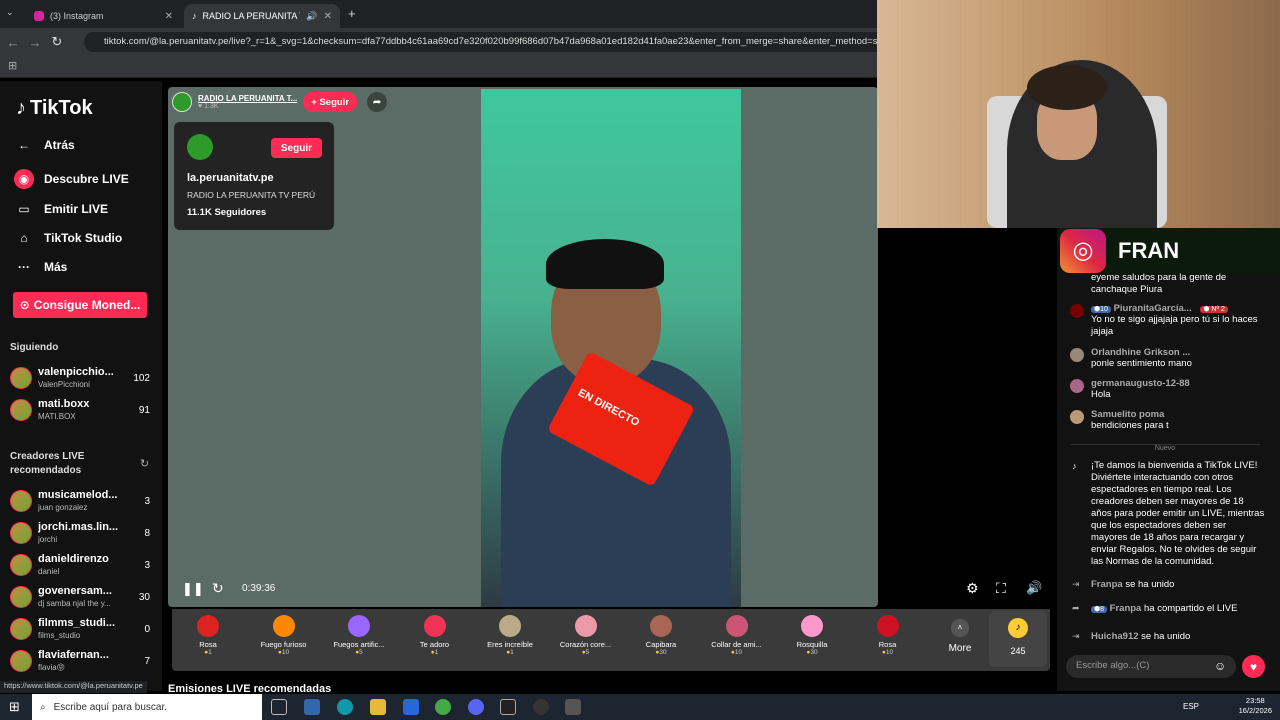 The width and height of the screenshot is (1280, 720). Describe the element at coordinates (510, 635) in the screenshot. I see `gift-item: Eres increíble ●1` at that location.